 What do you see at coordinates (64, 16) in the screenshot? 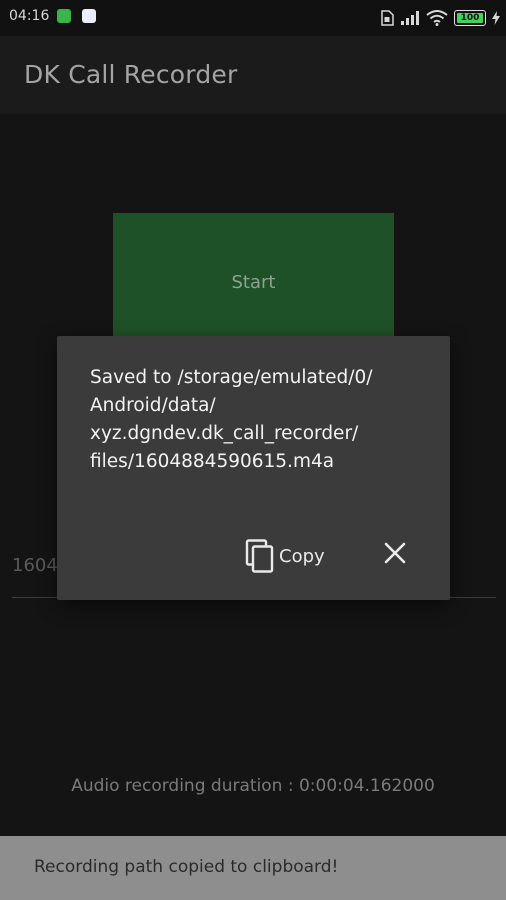
I see `chat-app-icon` at bounding box center [64, 16].